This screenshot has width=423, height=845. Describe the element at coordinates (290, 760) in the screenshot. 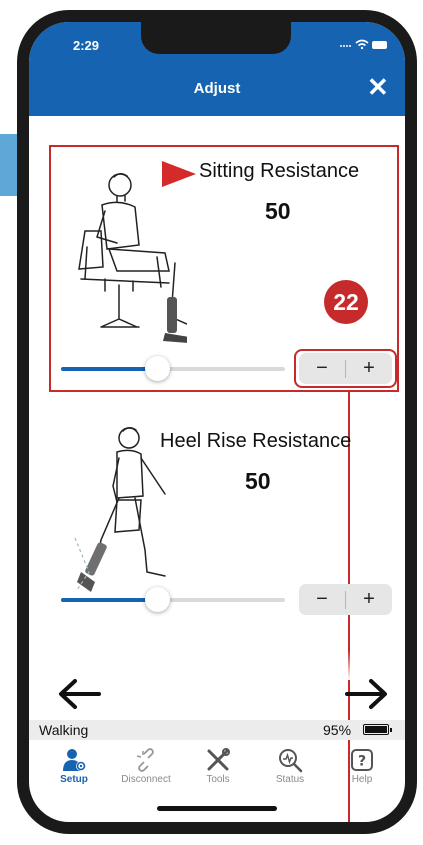

I see `status-magnifier-icon` at that location.